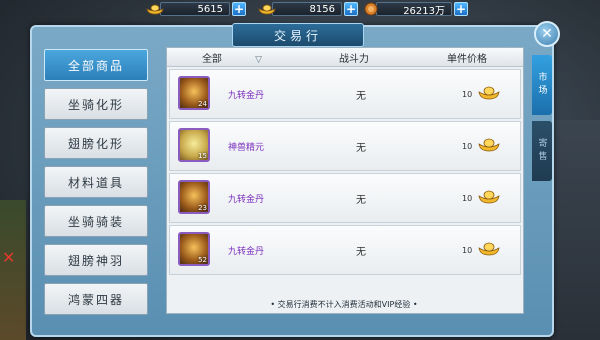 This screenshot has width=600, height=340. Describe the element at coordinates (96, 260) in the screenshot. I see `category-wing-feathers: 翅膀神羽` at that location.